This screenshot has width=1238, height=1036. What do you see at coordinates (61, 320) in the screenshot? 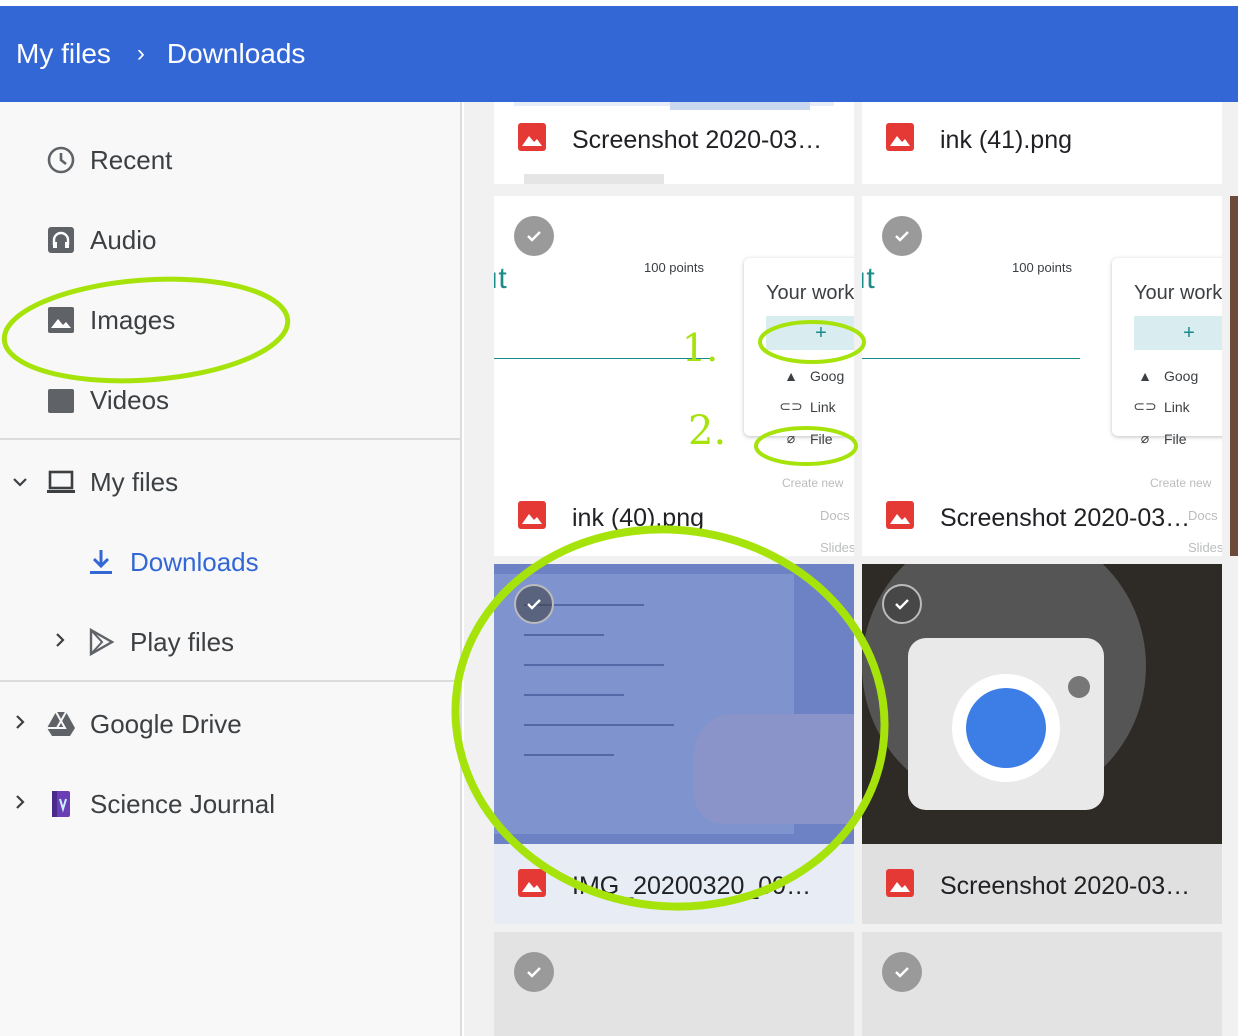
I see `image-icon` at bounding box center [61, 320].